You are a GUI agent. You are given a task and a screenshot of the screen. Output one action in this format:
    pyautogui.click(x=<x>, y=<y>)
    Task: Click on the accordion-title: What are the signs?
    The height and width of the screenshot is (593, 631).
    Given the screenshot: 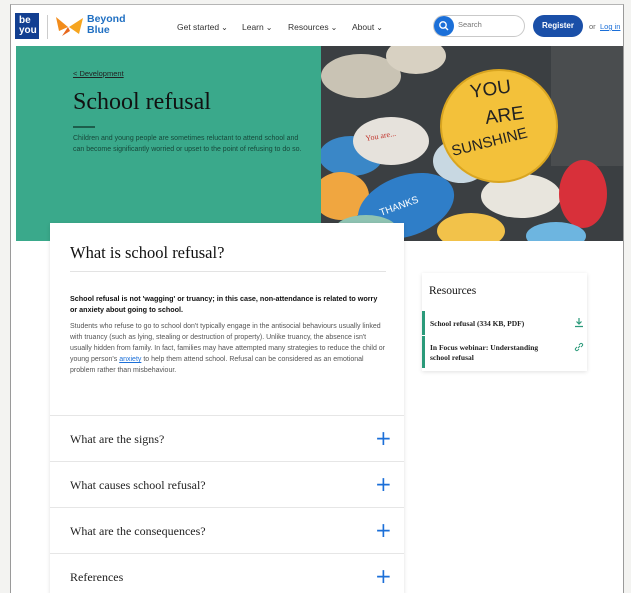 What is the action you would take?
    pyautogui.click(x=117, y=439)
    